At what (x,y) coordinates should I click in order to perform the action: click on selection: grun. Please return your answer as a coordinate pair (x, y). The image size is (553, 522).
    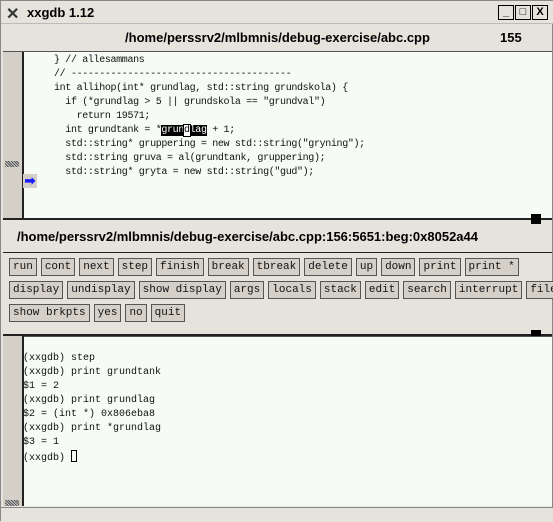
    Looking at the image, I should click on (172, 130).